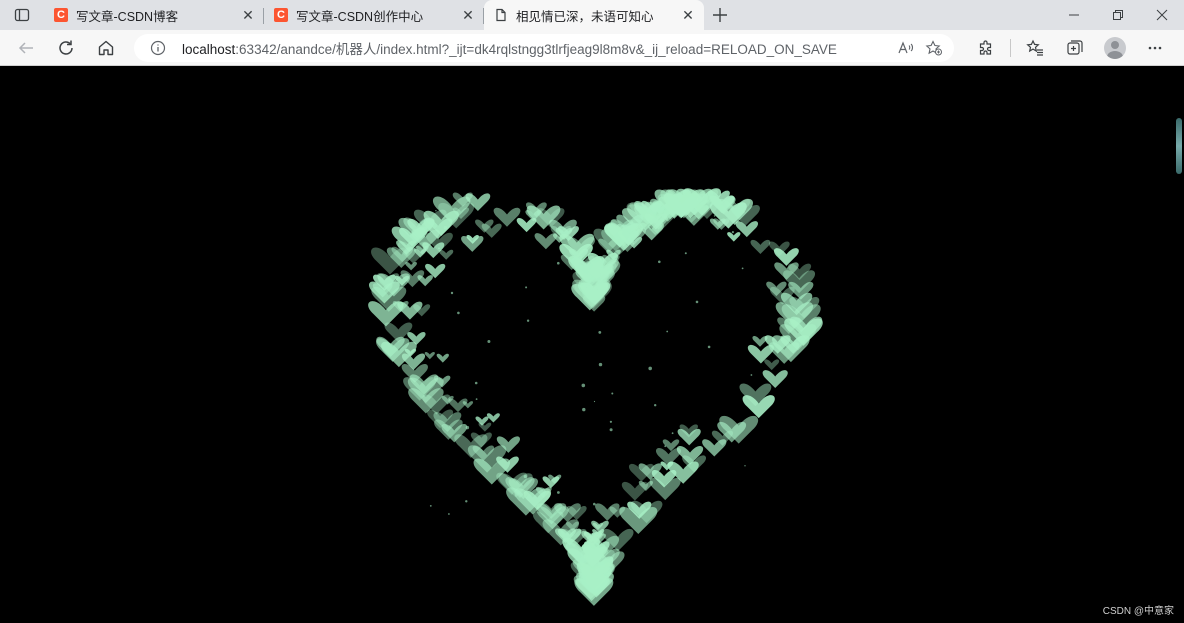 Image resolution: width=1184 pixels, height=623 pixels. I want to click on plus-icon, so click(720, 15).